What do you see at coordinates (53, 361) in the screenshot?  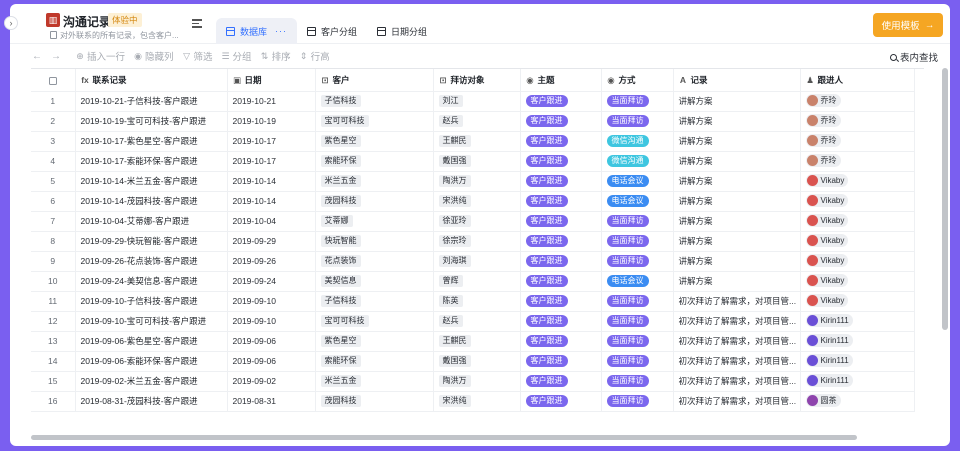 I see `row-index: 14` at bounding box center [53, 361].